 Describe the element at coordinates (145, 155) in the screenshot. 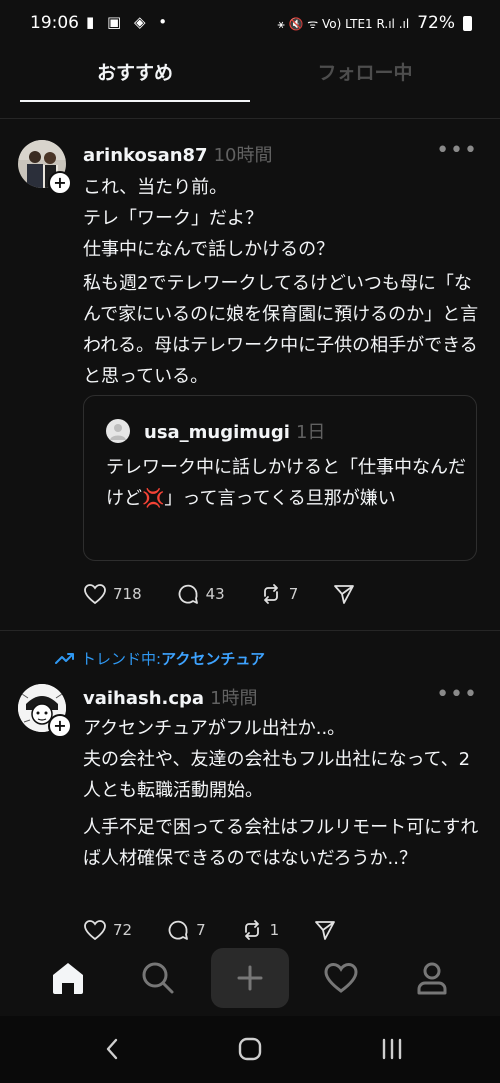

I see `username: arinkosan87` at that location.